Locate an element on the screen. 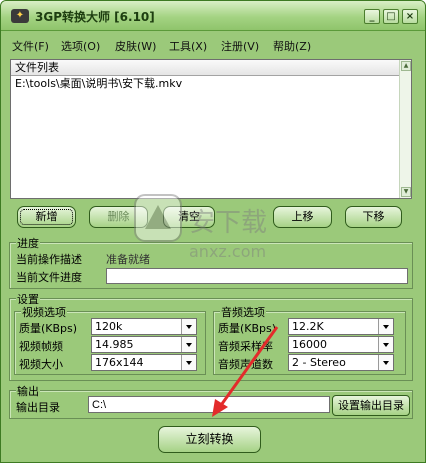  annotation-arrow is located at coordinates (245, 371).